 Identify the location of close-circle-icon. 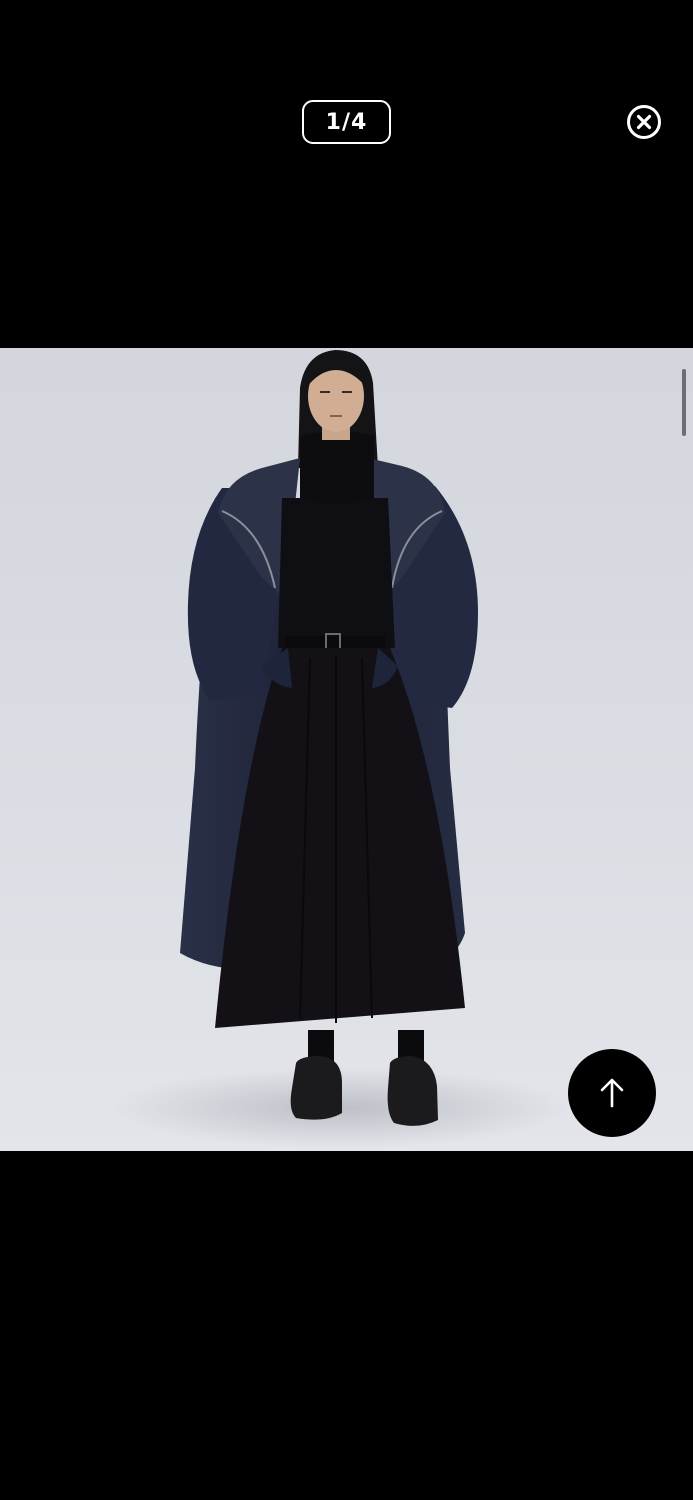
(644, 122).